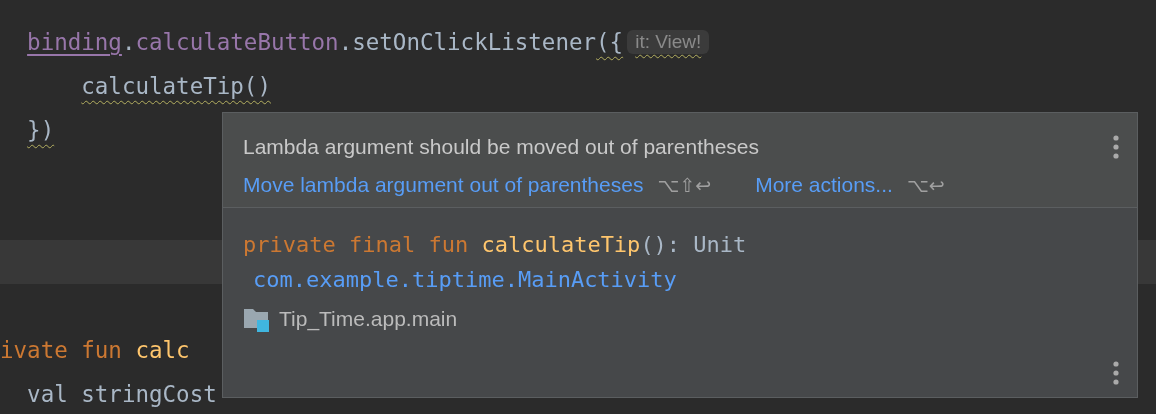 This screenshot has width=1156, height=414. Describe the element at coordinates (41, 130) in the screenshot. I see `code-token: })` at that location.